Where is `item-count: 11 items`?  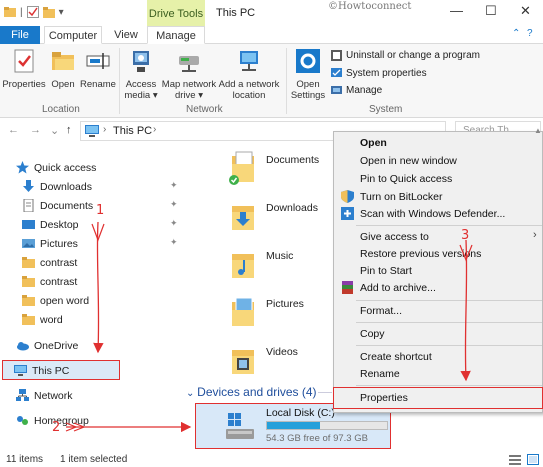
item-count: 11 items is located at coordinates (25, 459).